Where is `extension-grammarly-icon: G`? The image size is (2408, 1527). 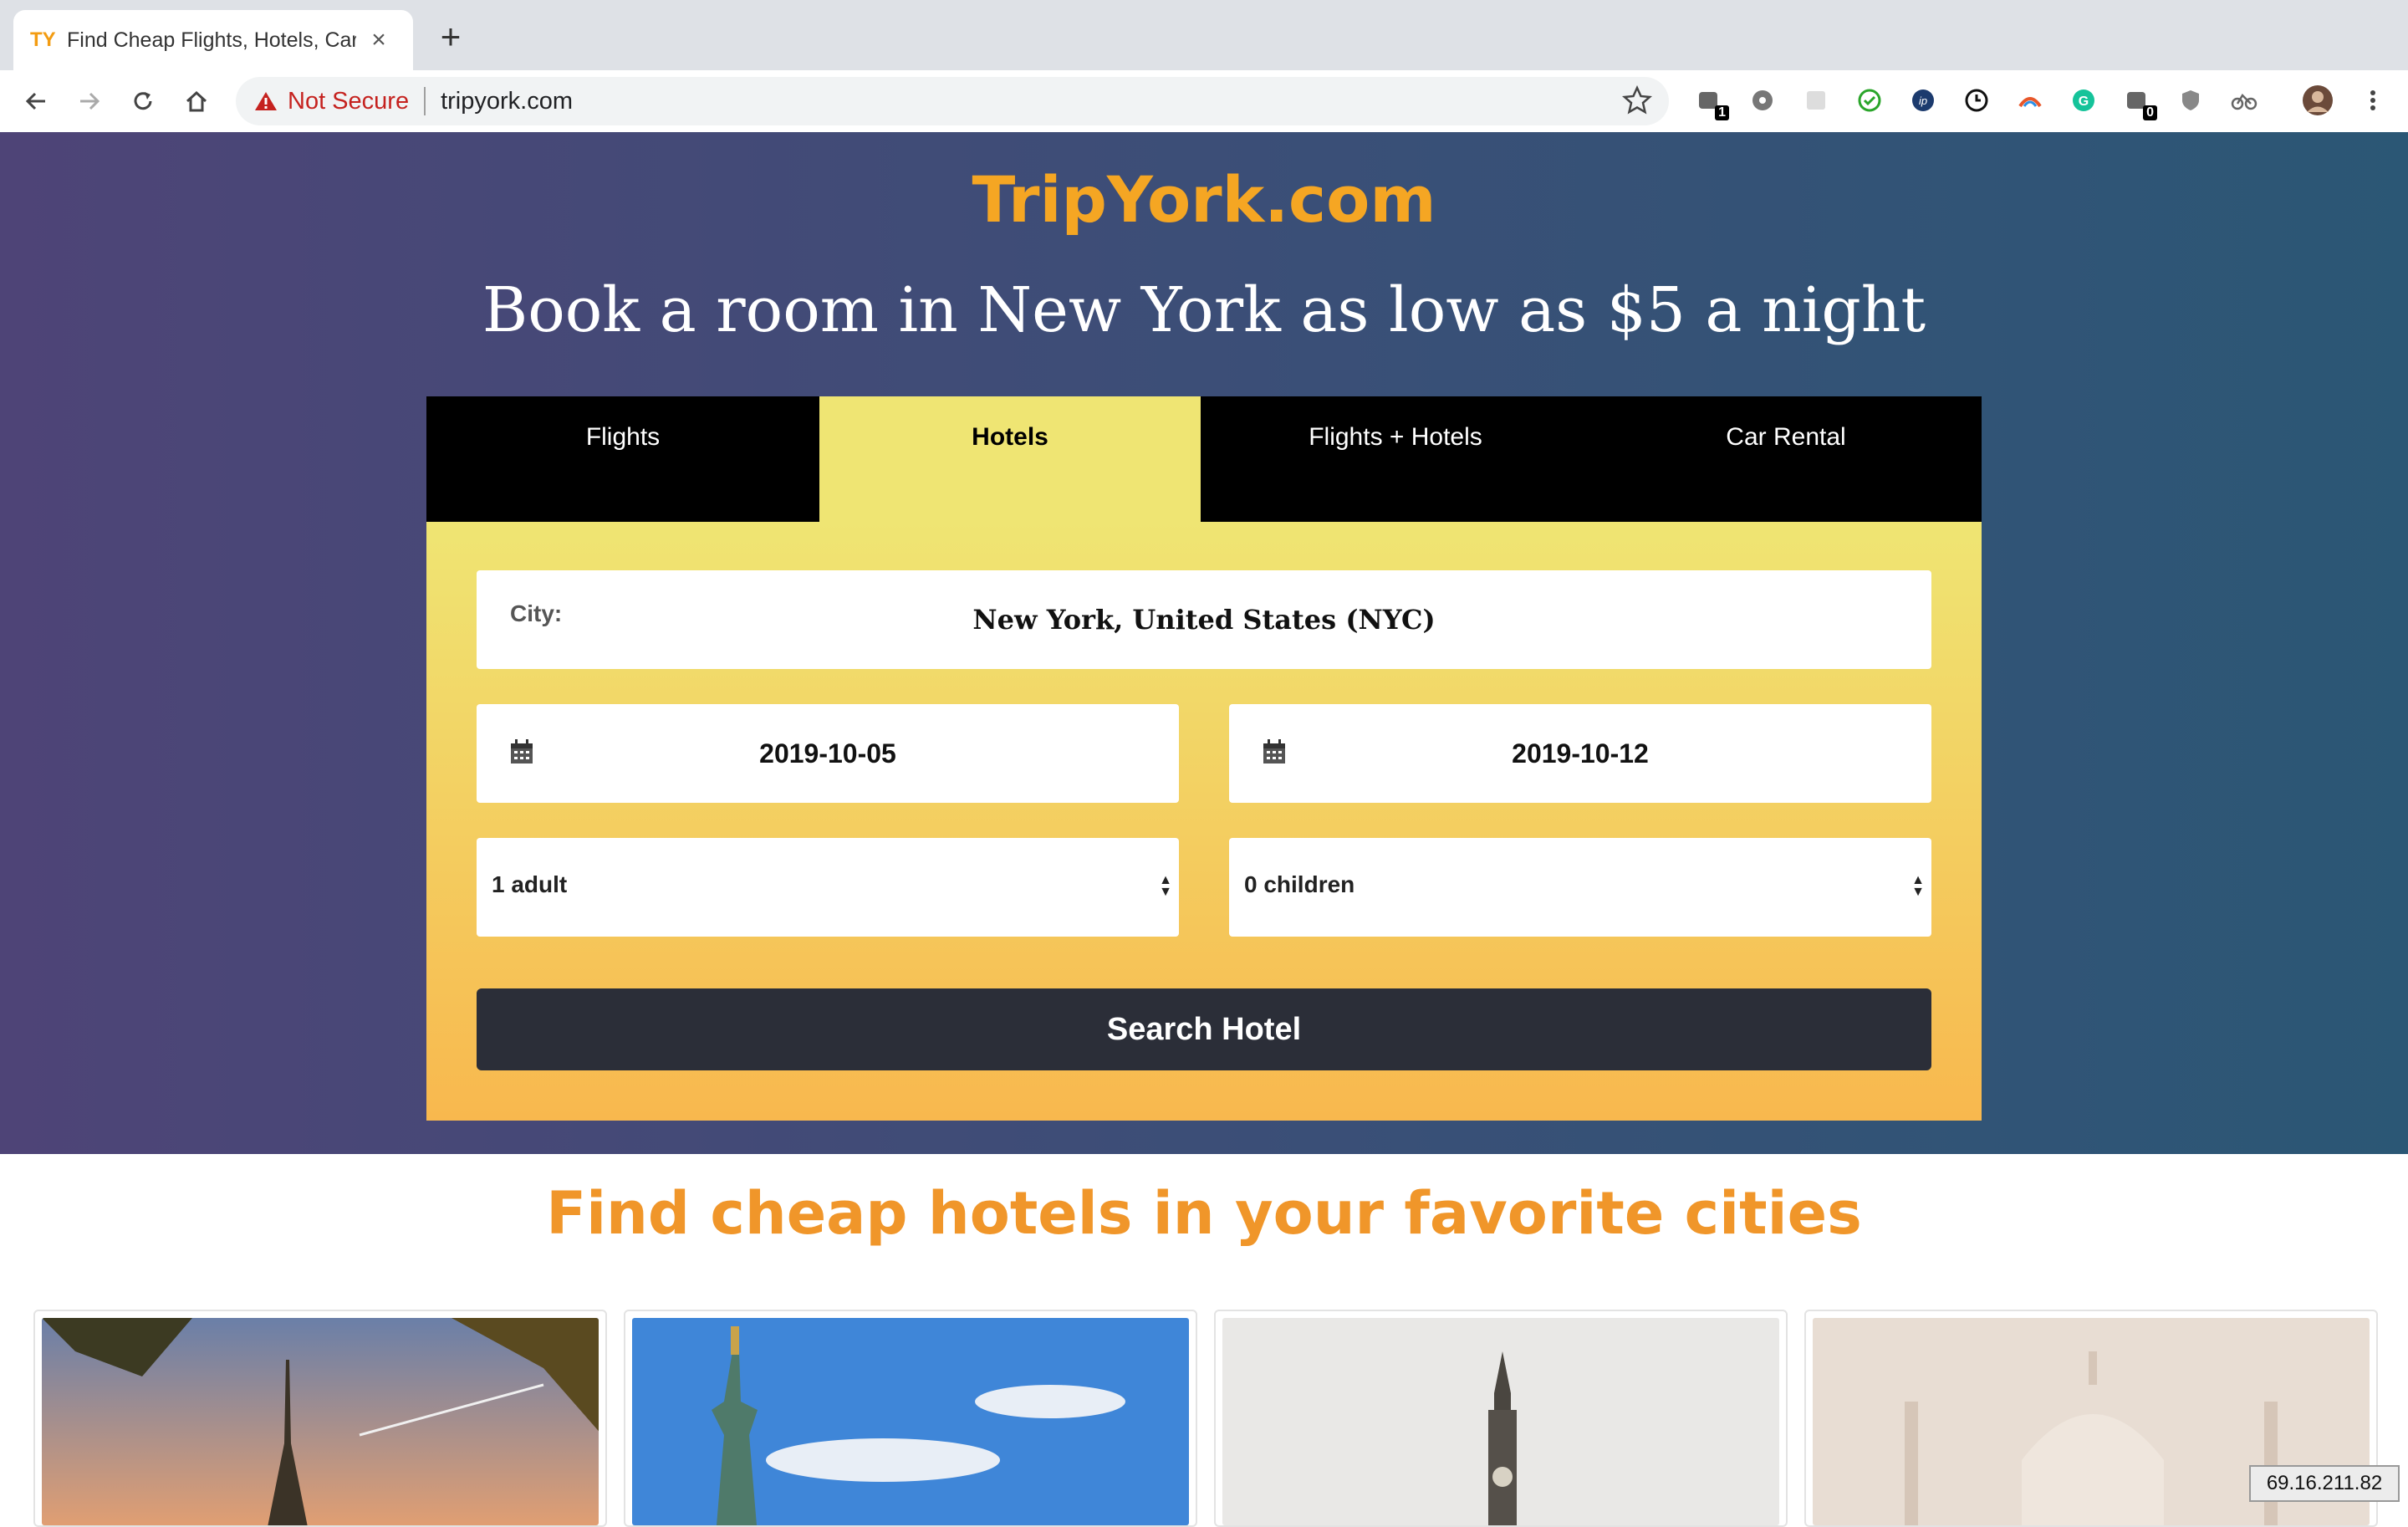 extension-grammarly-icon: G is located at coordinates (2083, 101).